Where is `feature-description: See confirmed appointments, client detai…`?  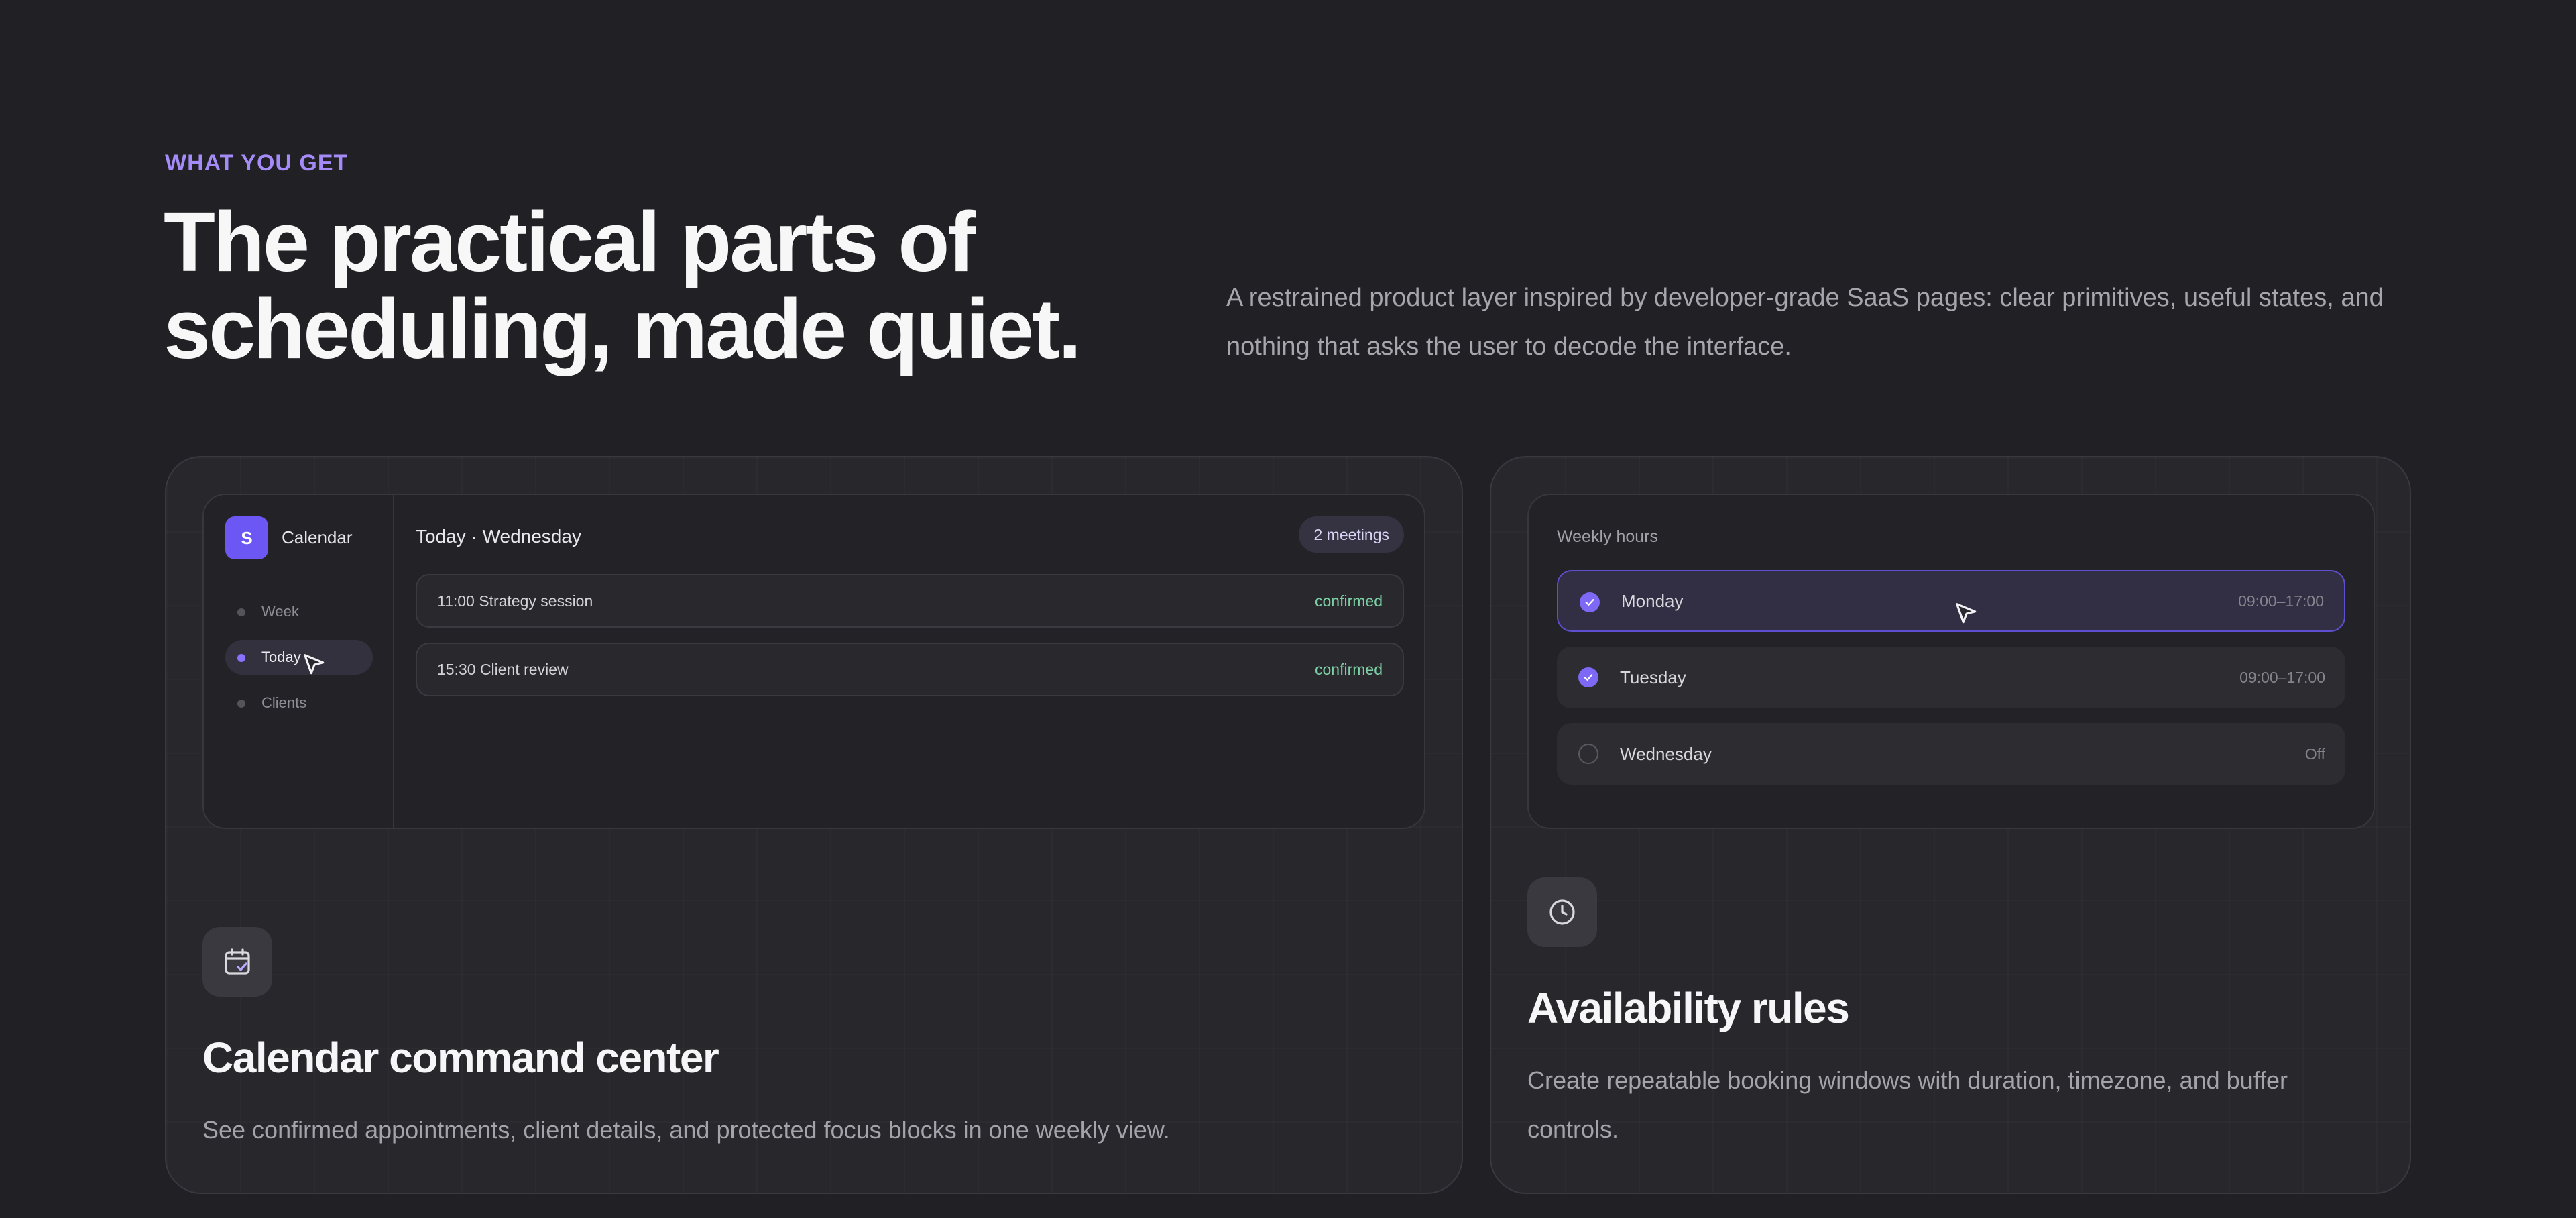
feature-description: See confirmed appointments, client detai… is located at coordinates (686, 1130).